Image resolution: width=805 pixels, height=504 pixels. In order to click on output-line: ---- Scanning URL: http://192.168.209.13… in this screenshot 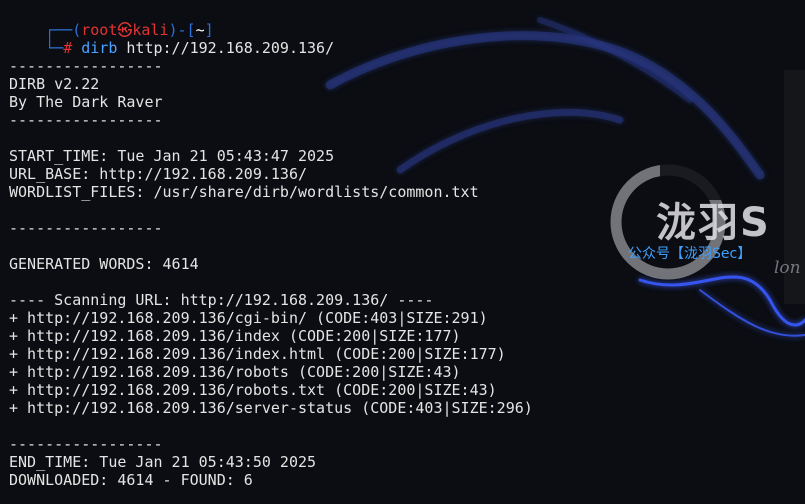, I will do `click(221, 300)`.